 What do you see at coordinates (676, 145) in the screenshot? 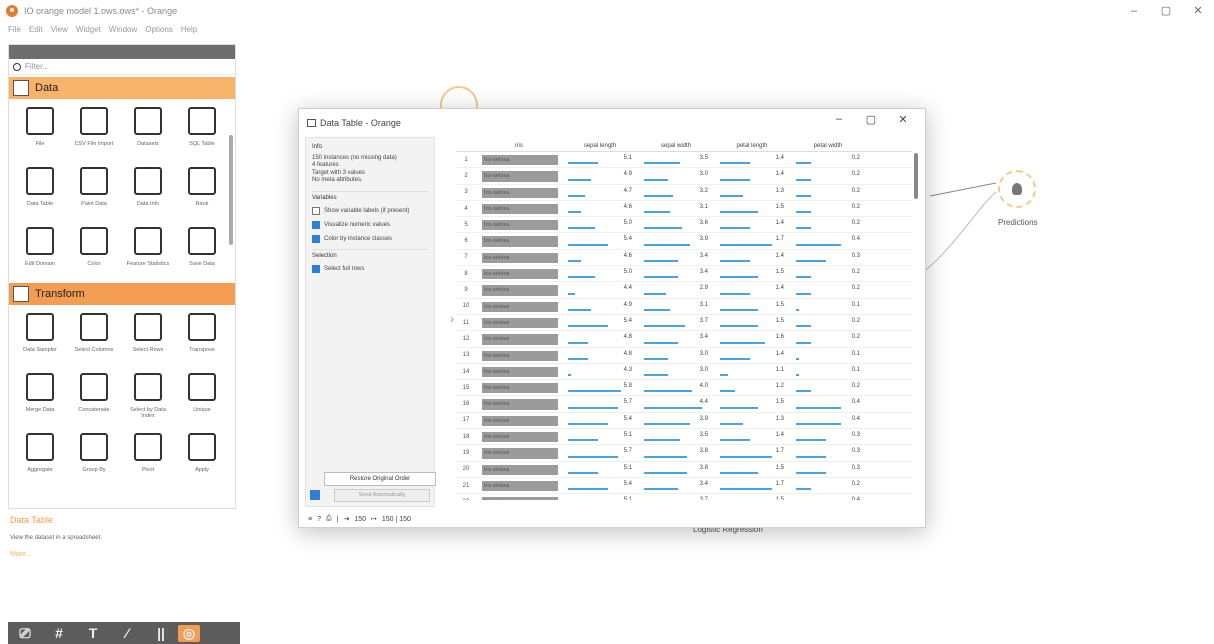
I see `column-header: sepal width` at bounding box center [676, 145].